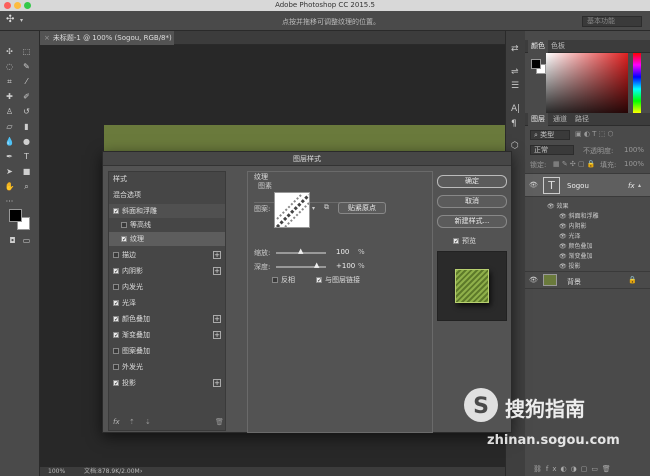 Image resolution: width=650 pixels, height=476 pixels. What do you see at coordinates (338, 280) in the screenshot?
I see `link-with-layer-checkbox: ✓ 与图层链接` at bounding box center [338, 280].